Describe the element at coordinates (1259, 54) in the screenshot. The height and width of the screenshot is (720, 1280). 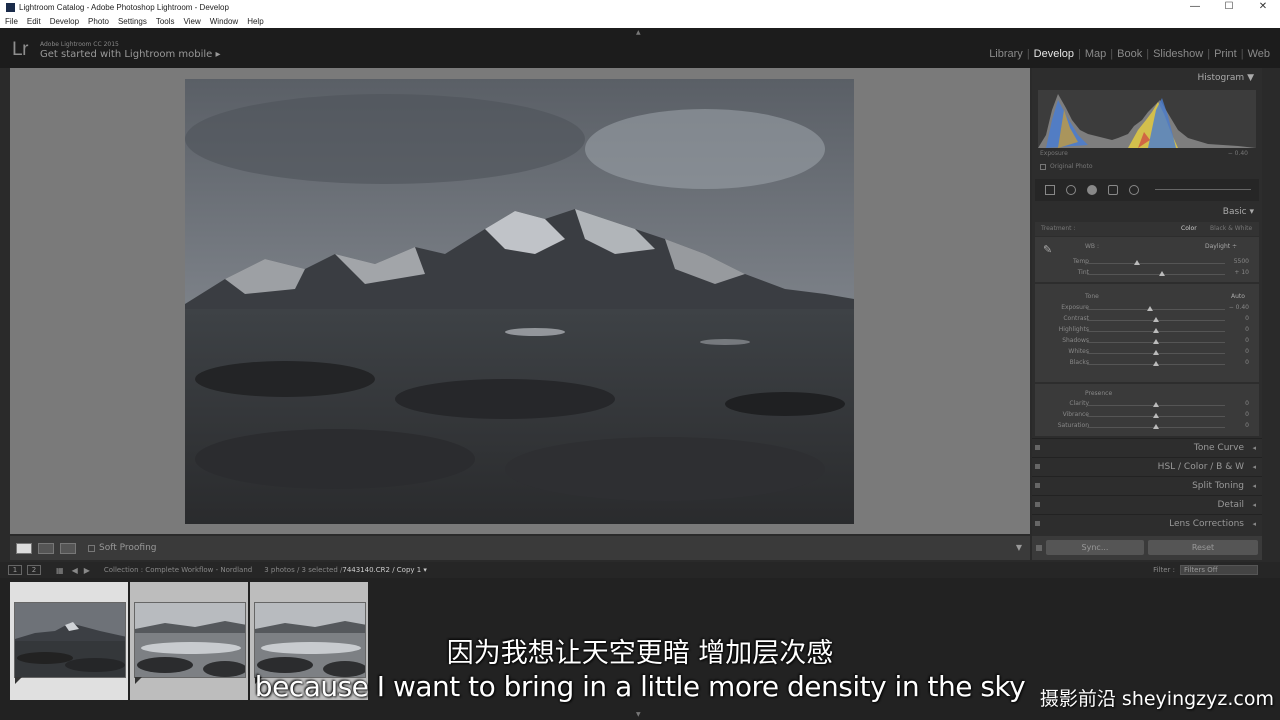
I see `module-web: Web` at that location.